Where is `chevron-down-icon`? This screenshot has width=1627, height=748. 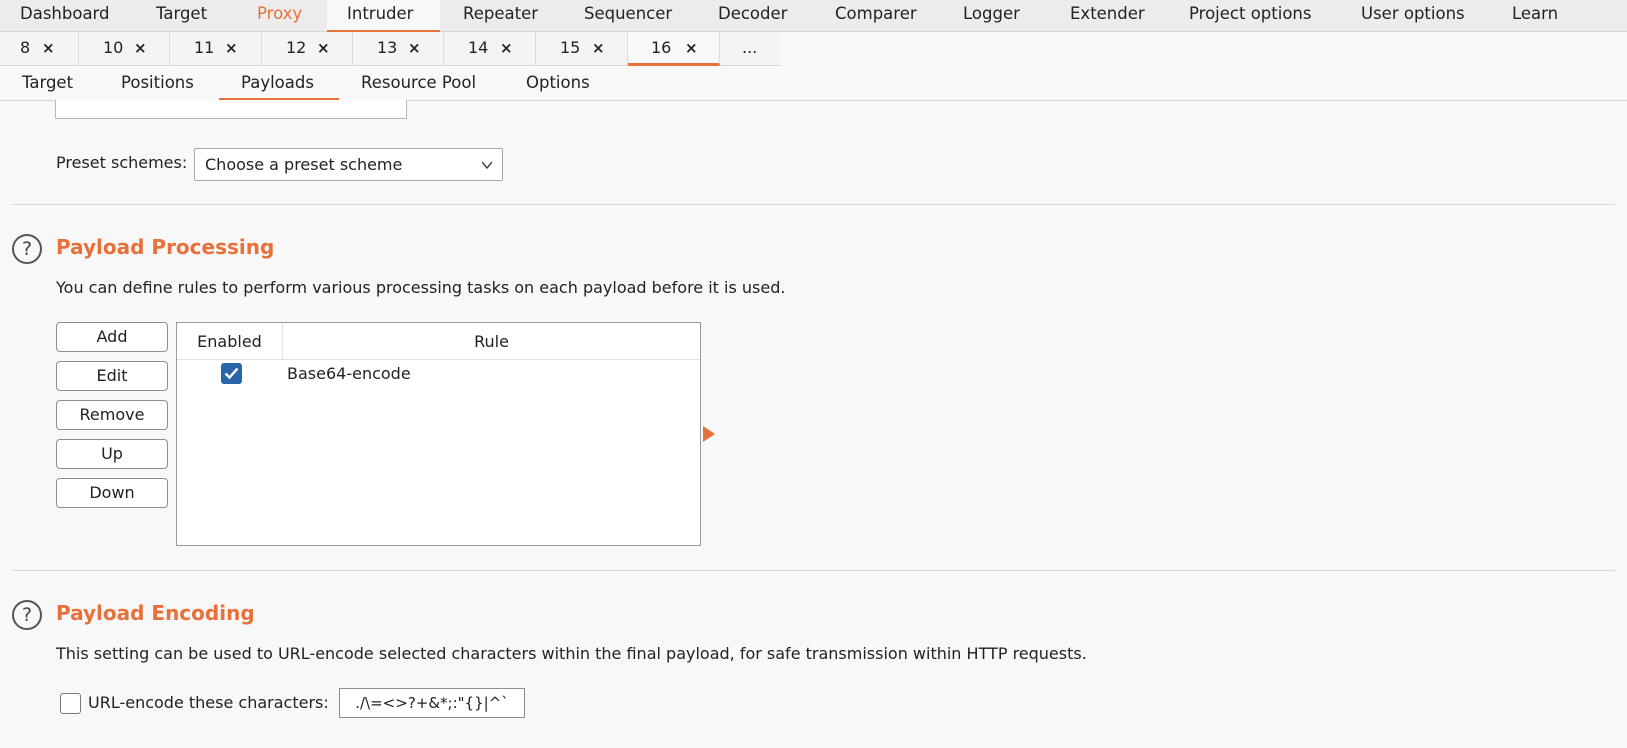 chevron-down-icon is located at coordinates (487, 165).